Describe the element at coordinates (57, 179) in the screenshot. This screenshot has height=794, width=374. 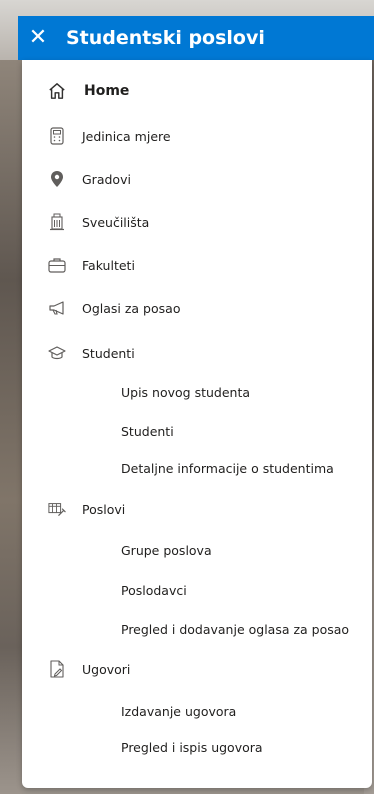
I see `location-pin-icon` at that location.